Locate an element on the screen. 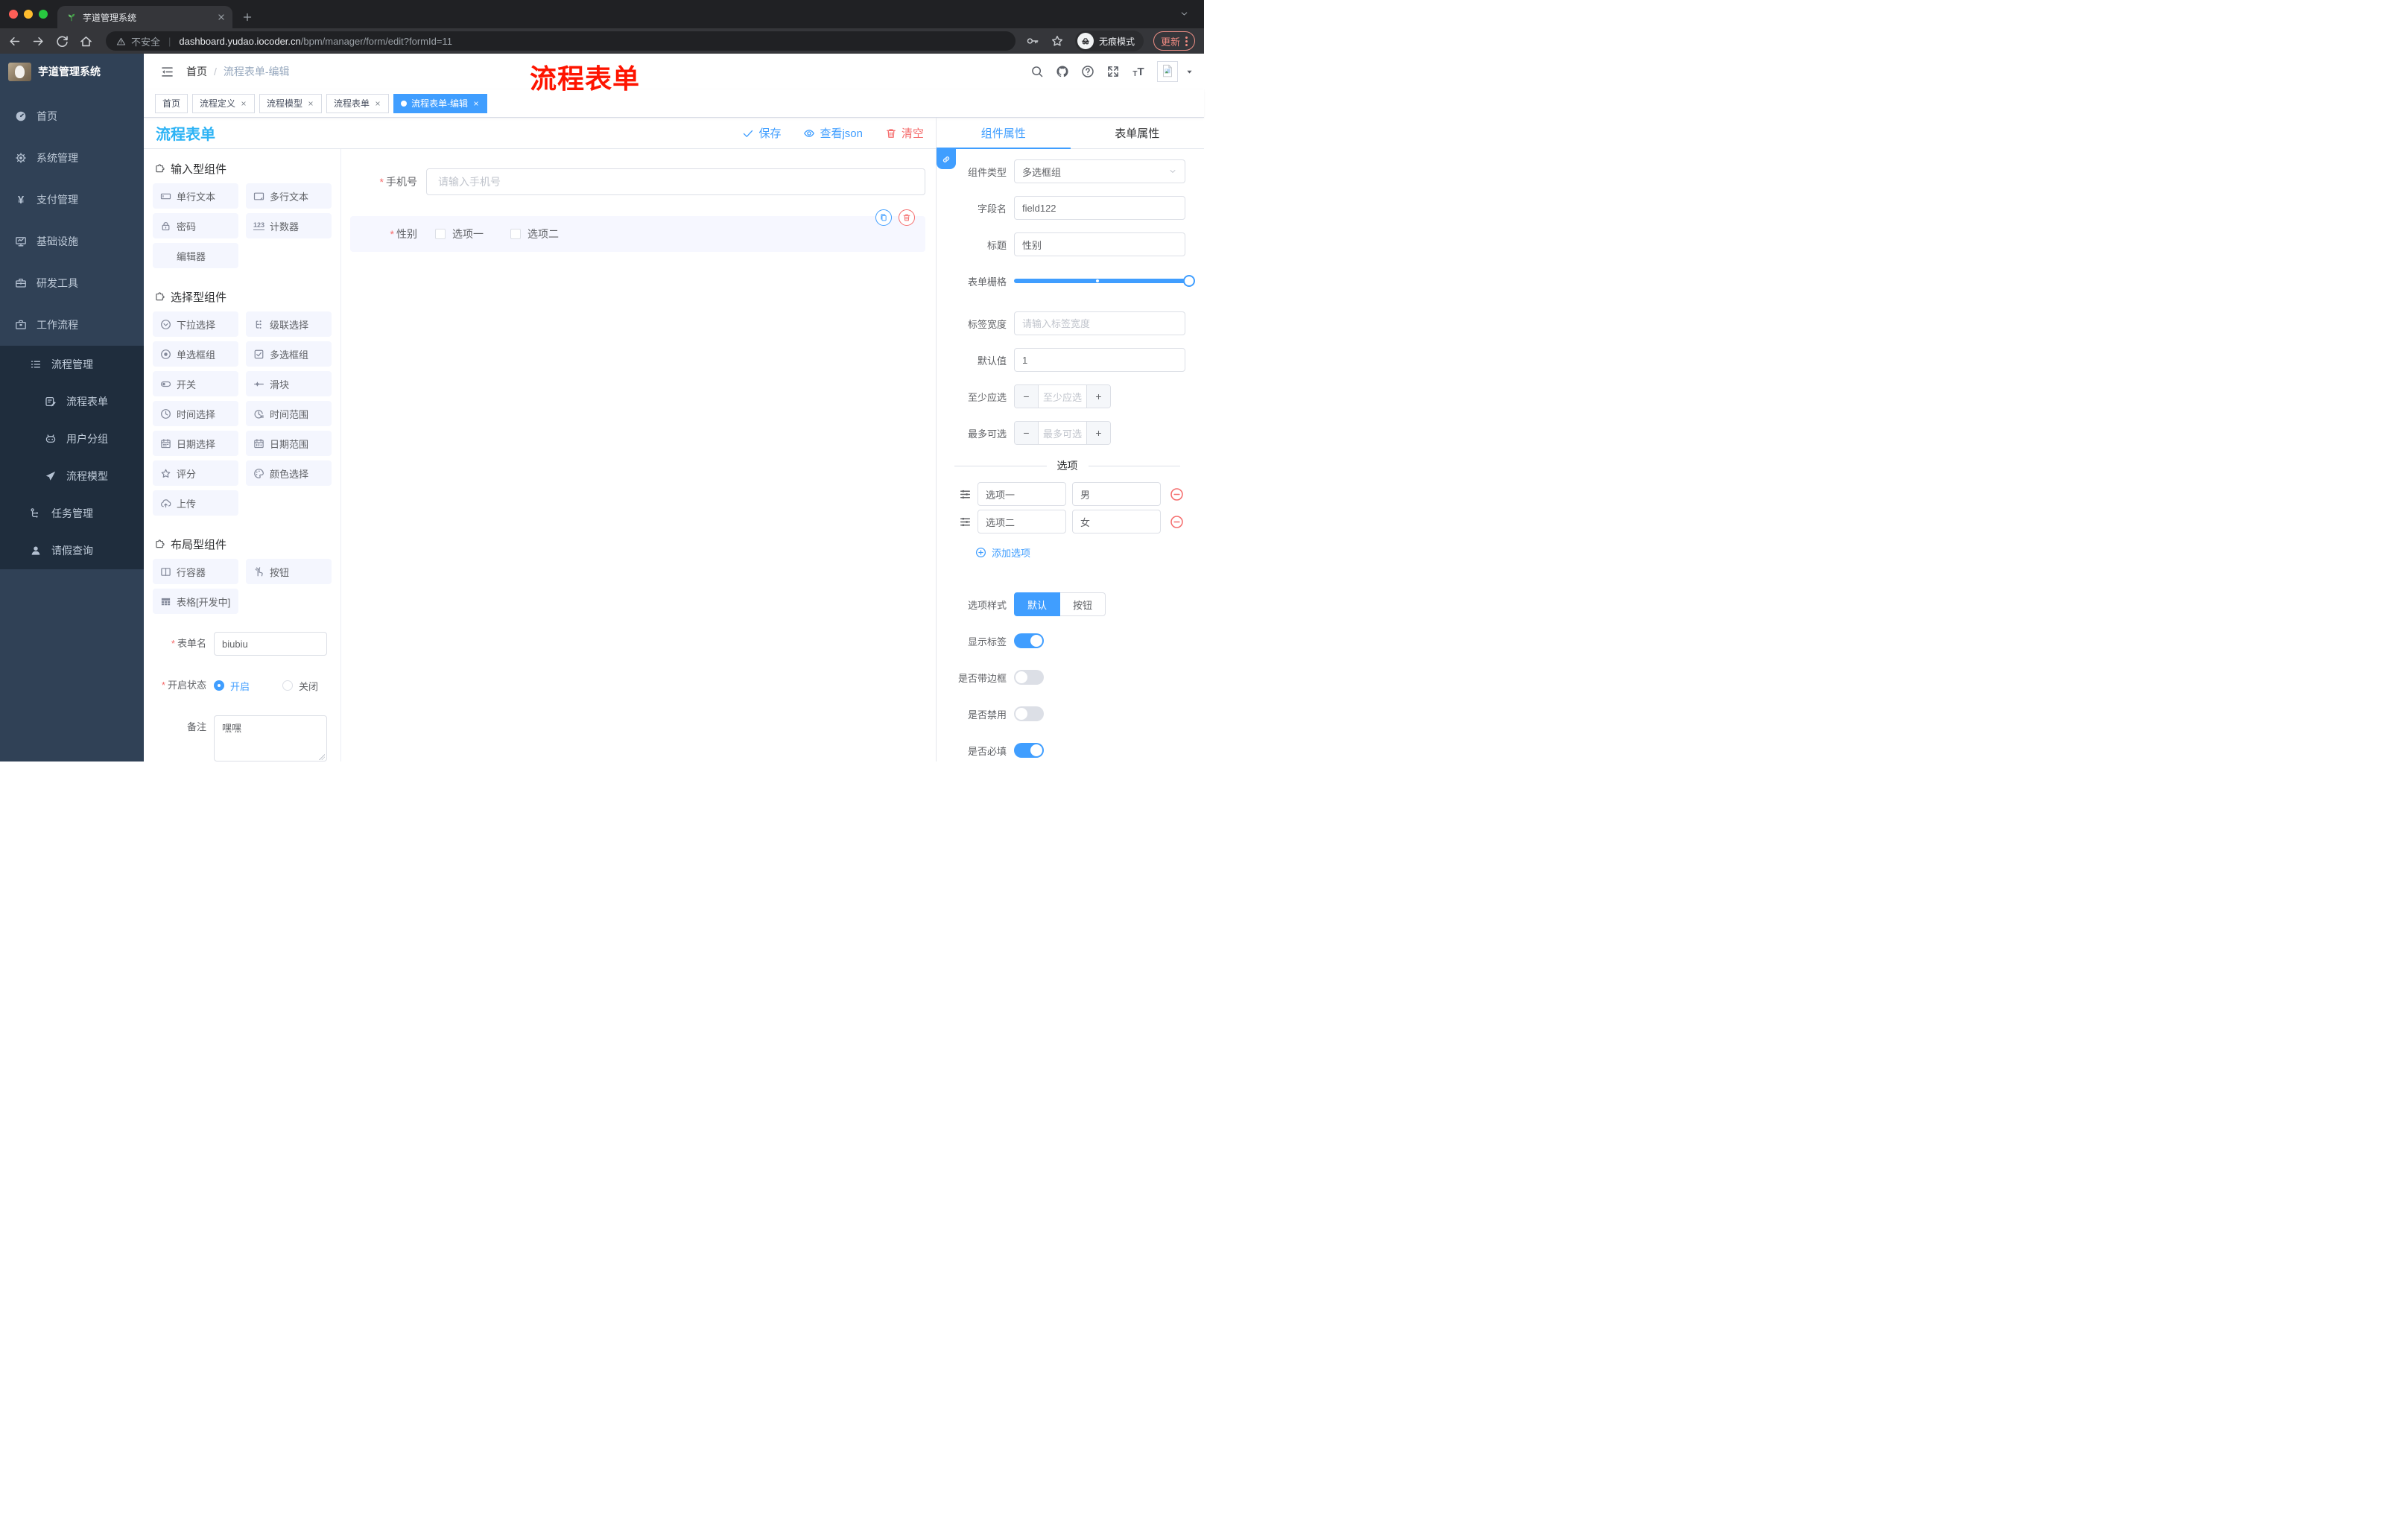 This screenshot has height=1523, width=2408. sidebar-item: 任务管理 is located at coordinates (72, 513).